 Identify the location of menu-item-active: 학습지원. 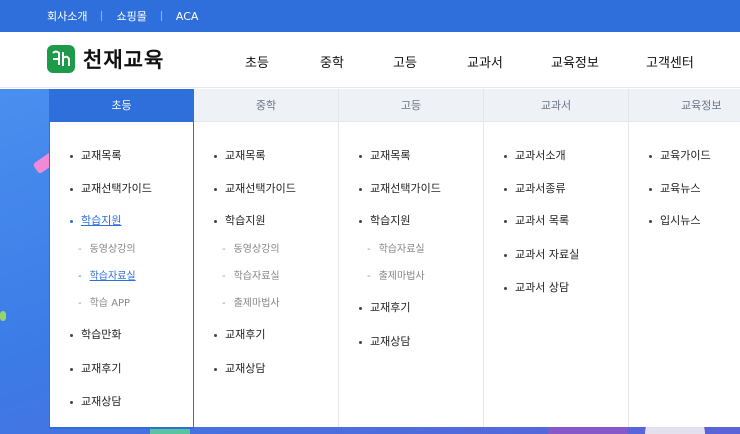
(95, 220).